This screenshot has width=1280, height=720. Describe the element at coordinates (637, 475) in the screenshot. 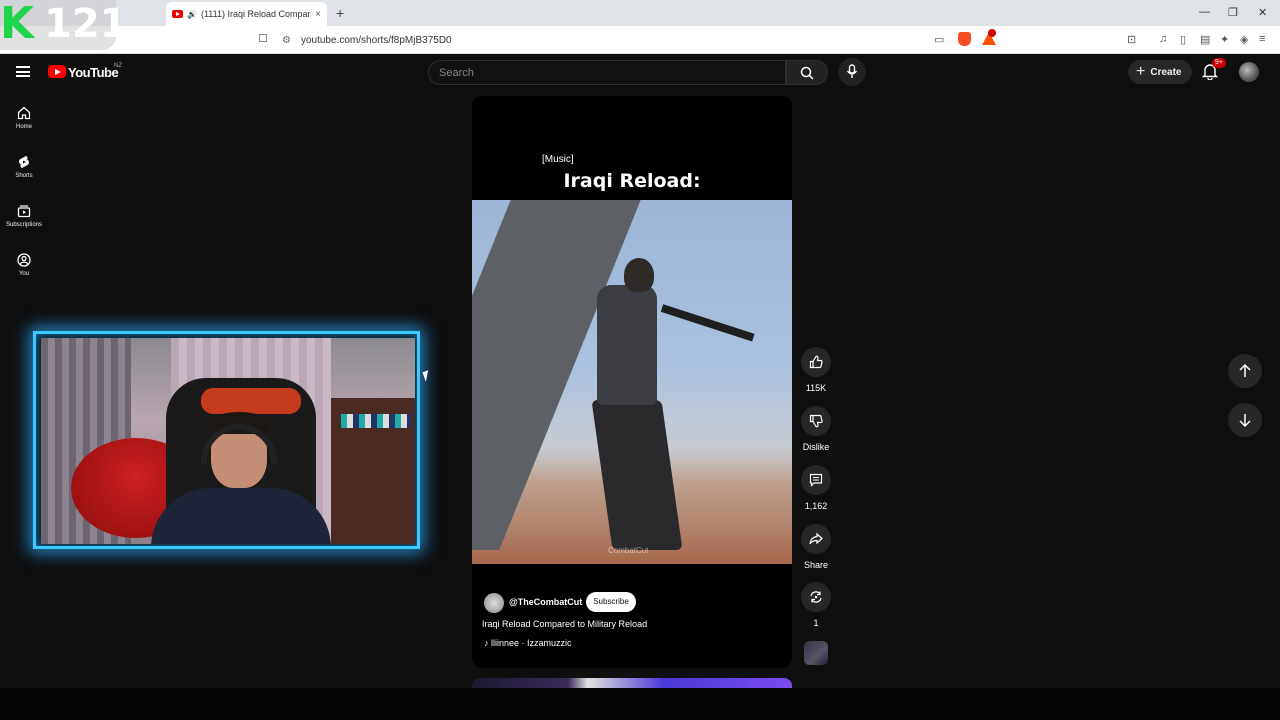

I see `video-person-legs` at that location.